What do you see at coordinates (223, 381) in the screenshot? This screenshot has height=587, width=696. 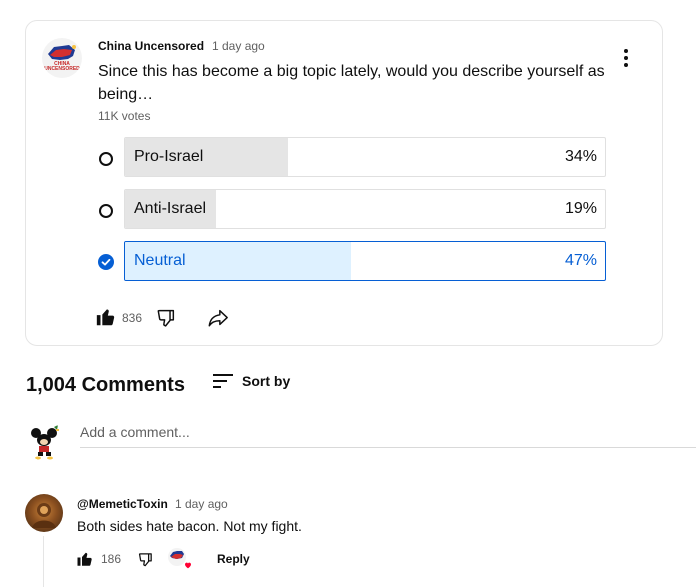 I see `sort-icon` at bounding box center [223, 381].